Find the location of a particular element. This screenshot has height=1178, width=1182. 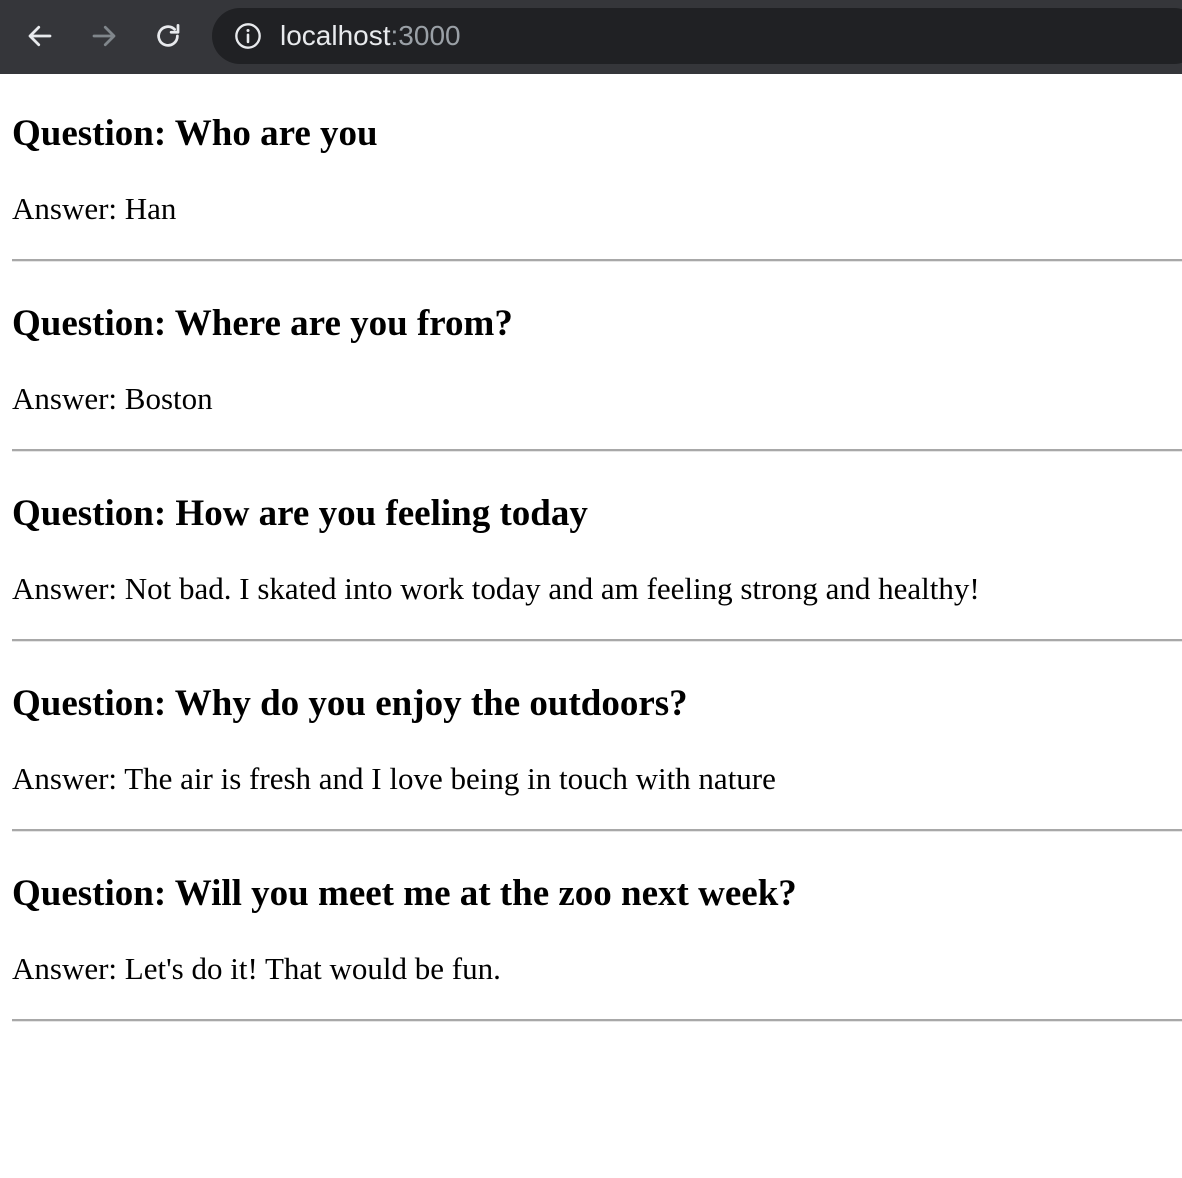

browser-toolbar: localhost:3000 is located at coordinates (591, 37).